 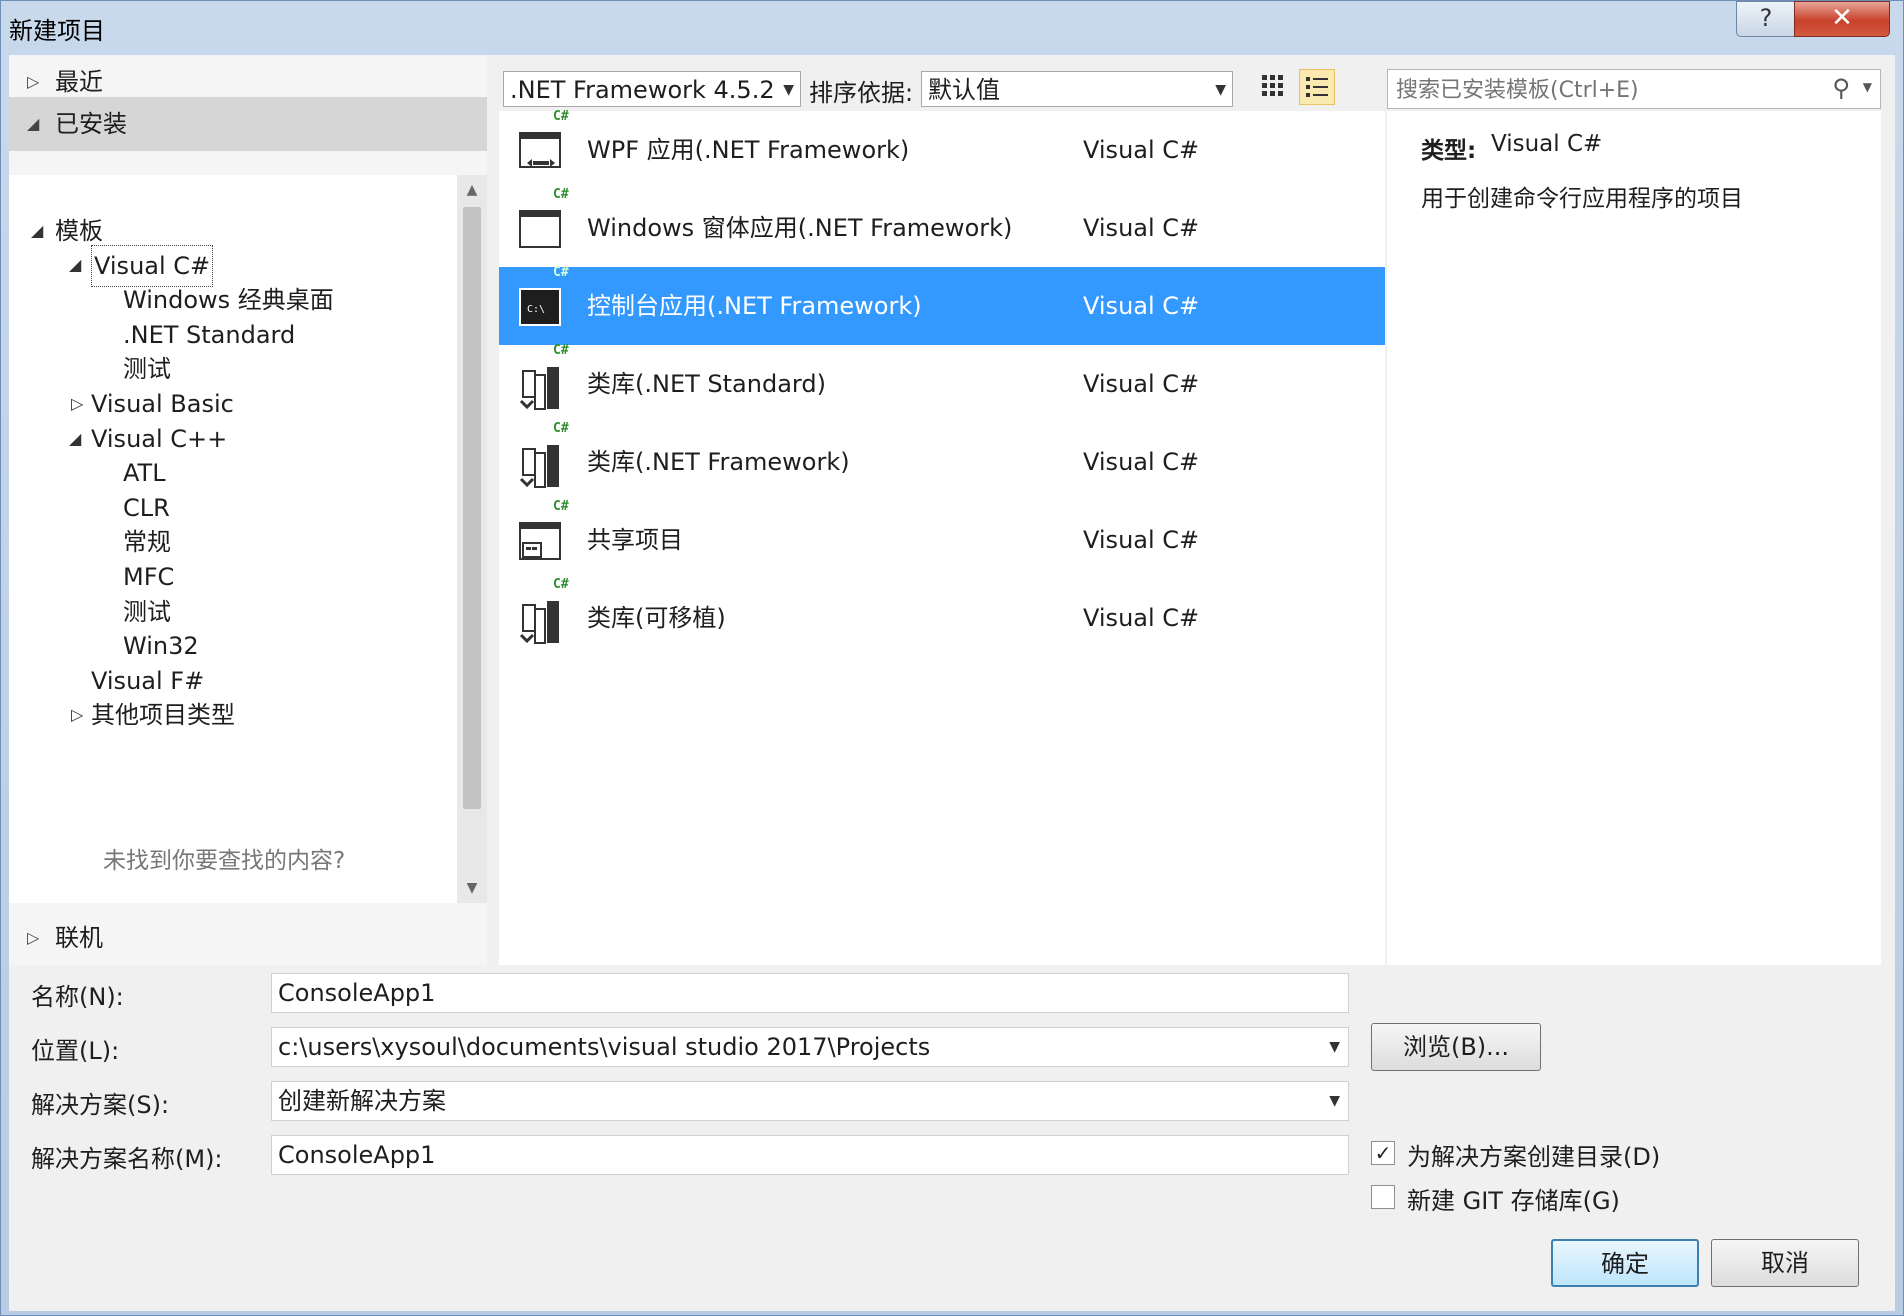 What do you see at coordinates (472, 190) in the screenshot?
I see `scroll-up-icon: ▲` at bounding box center [472, 190].